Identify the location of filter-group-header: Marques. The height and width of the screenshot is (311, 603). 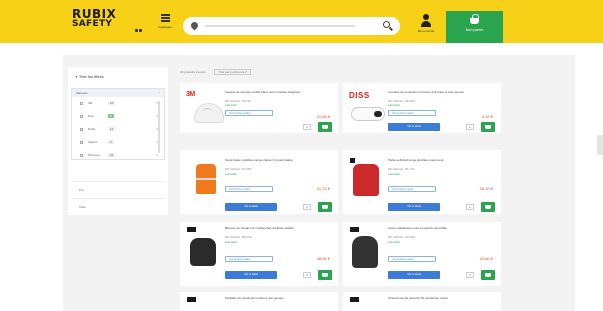
(118, 93).